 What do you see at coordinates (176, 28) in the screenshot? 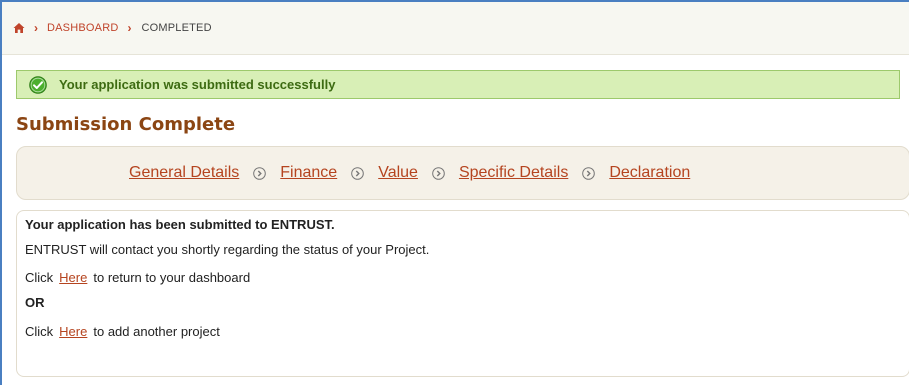
I see `breadcrumb-current: COMPLETED` at bounding box center [176, 28].